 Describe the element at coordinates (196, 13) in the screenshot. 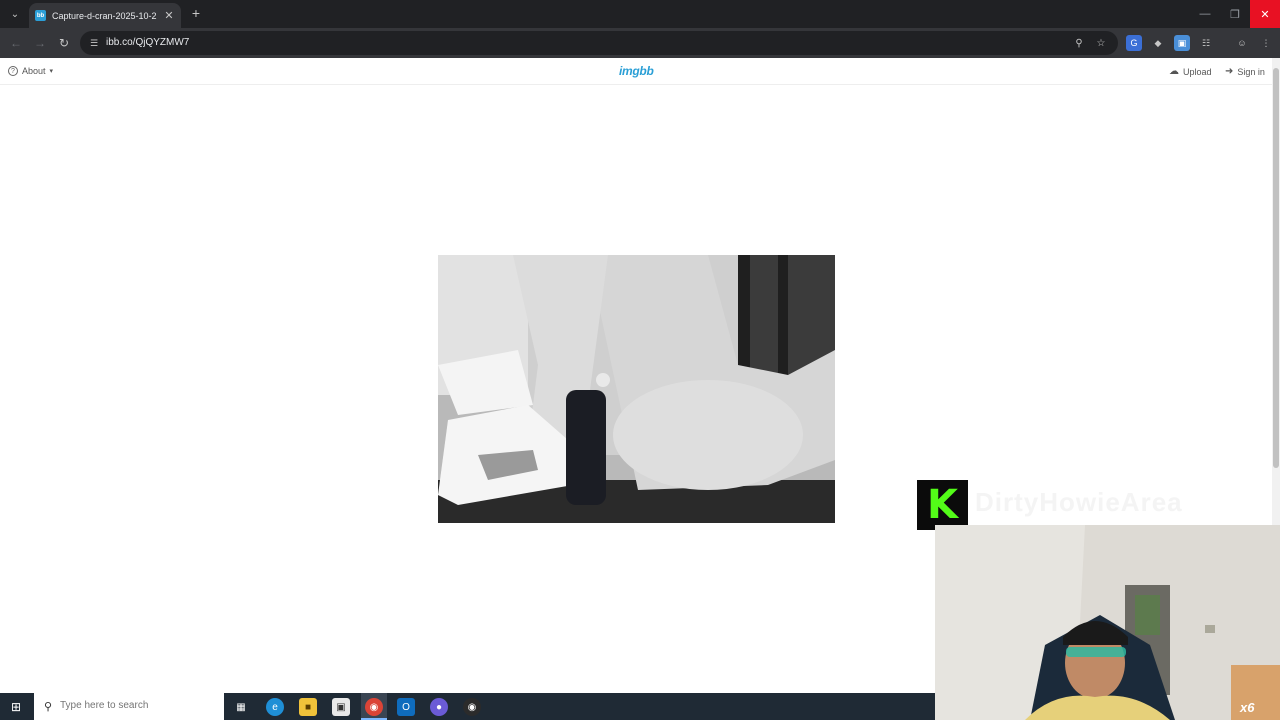

I see `new-tab-plus-icon: +` at that location.